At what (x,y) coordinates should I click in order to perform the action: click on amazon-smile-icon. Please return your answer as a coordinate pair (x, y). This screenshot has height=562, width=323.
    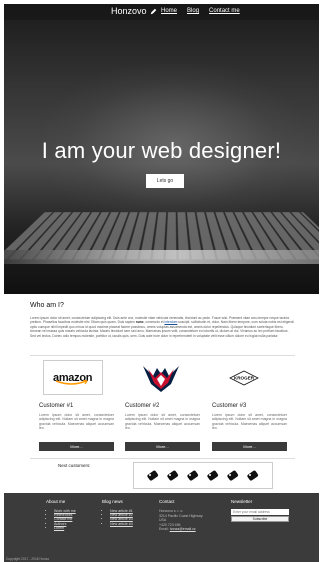
    Looking at the image, I should click on (71, 382).